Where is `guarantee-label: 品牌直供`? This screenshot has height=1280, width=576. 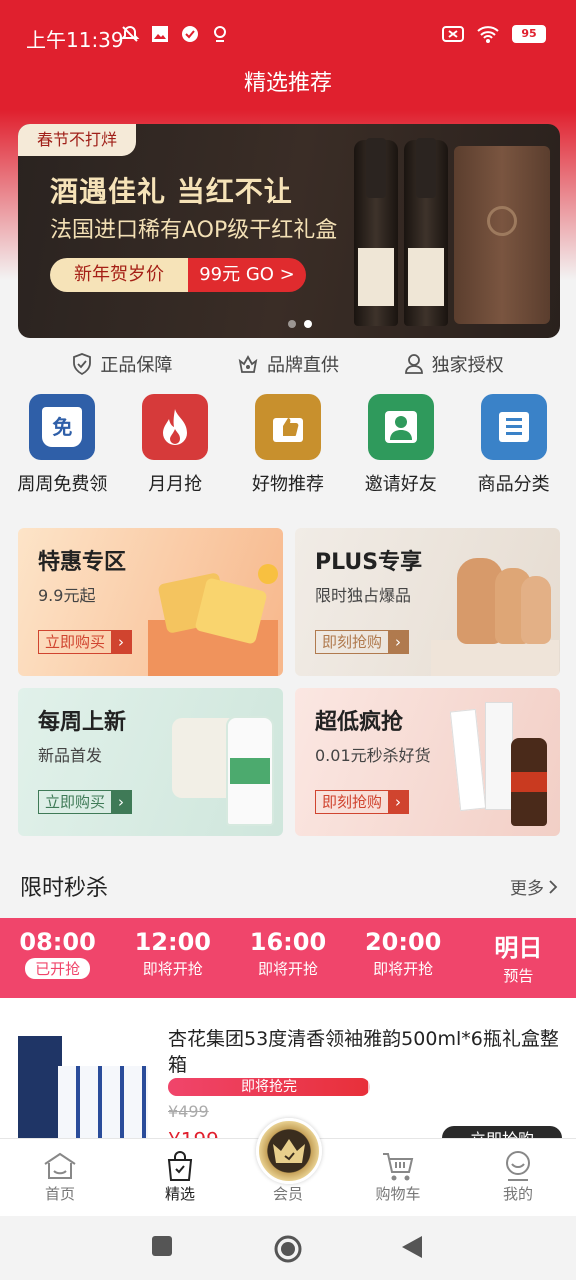 guarantee-label: 品牌直供 is located at coordinates (302, 365).